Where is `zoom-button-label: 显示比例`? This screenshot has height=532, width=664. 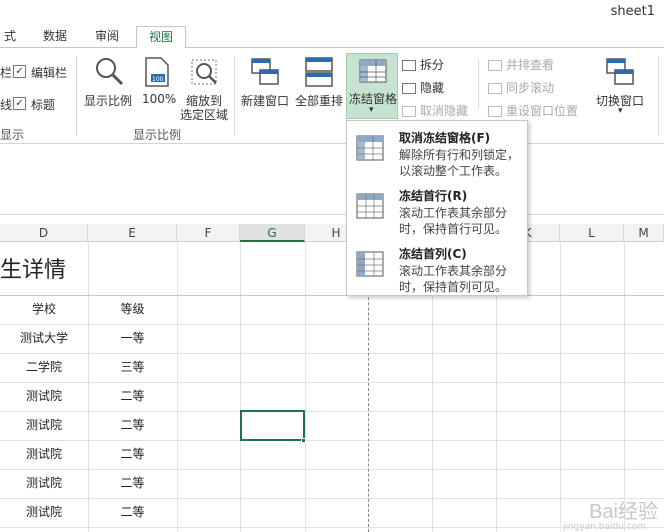 zoom-button-label: 显示比例 is located at coordinates (108, 100).